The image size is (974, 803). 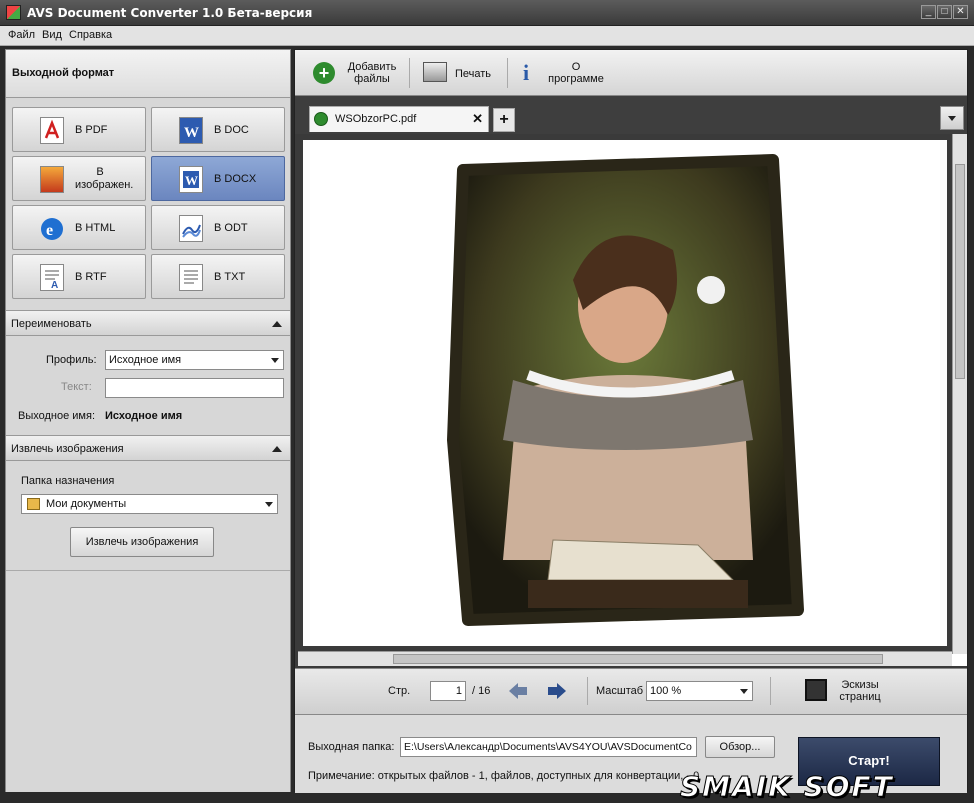 I want to click on arrow-right-icon, so click(x=557, y=691).